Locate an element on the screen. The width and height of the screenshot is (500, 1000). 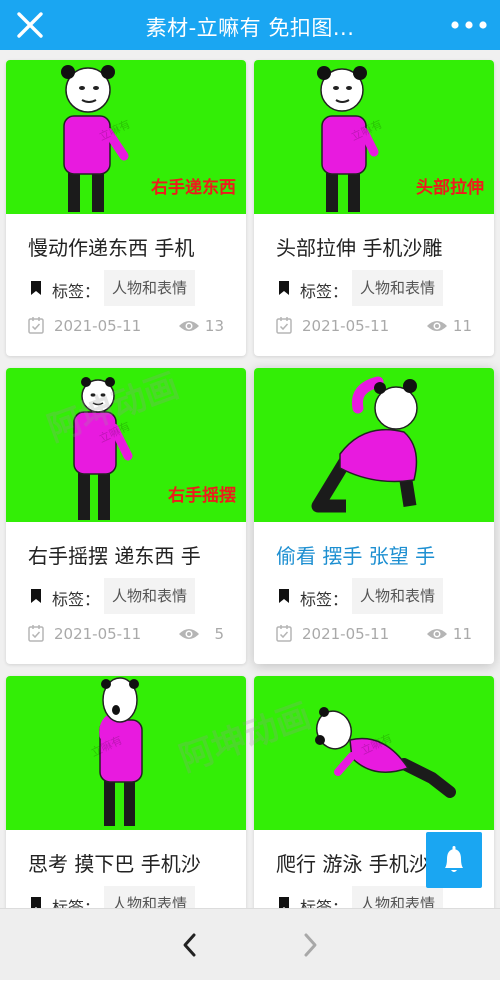
view-count: 13 is located at coordinates (214, 326).